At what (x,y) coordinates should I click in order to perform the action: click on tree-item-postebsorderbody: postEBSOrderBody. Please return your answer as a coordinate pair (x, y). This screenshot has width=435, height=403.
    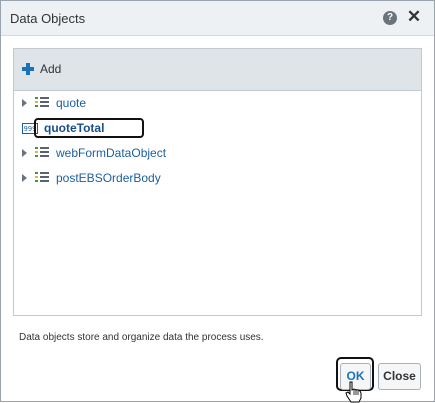
    Looking at the image, I should click on (91, 178).